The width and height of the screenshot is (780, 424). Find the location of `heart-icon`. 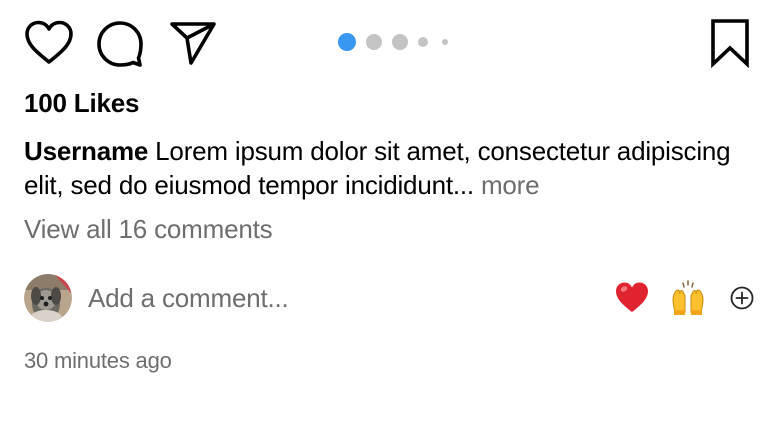

heart-icon is located at coordinates (49, 43).